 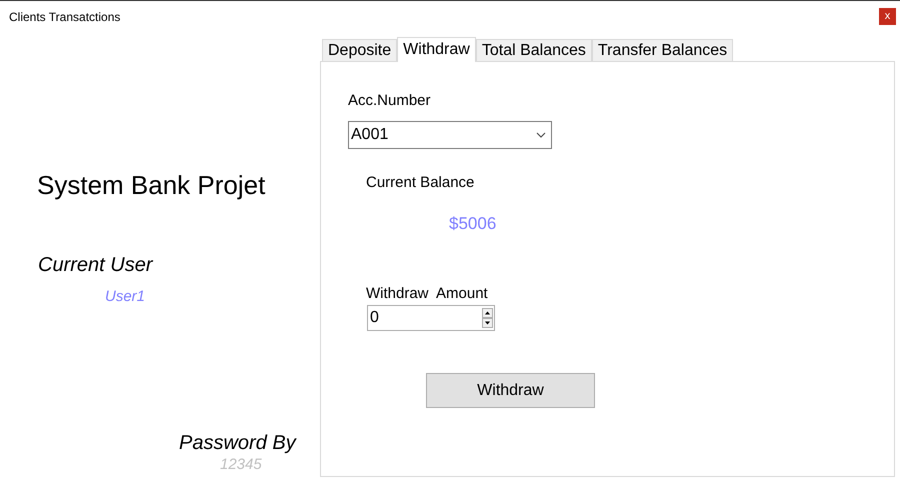 What do you see at coordinates (389, 100) in the screenshot?
I see `account-label: Acc.Number` at bounding box center [389, 100].